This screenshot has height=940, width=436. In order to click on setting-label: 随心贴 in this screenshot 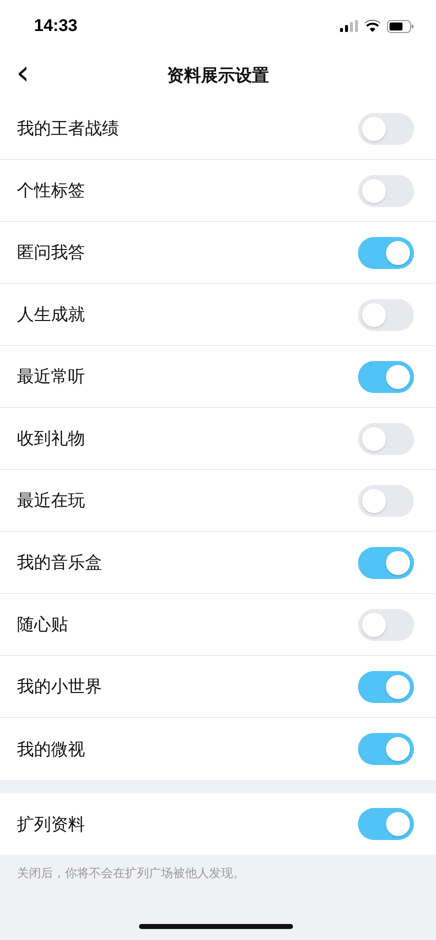, I will do `click(42, 625)`.